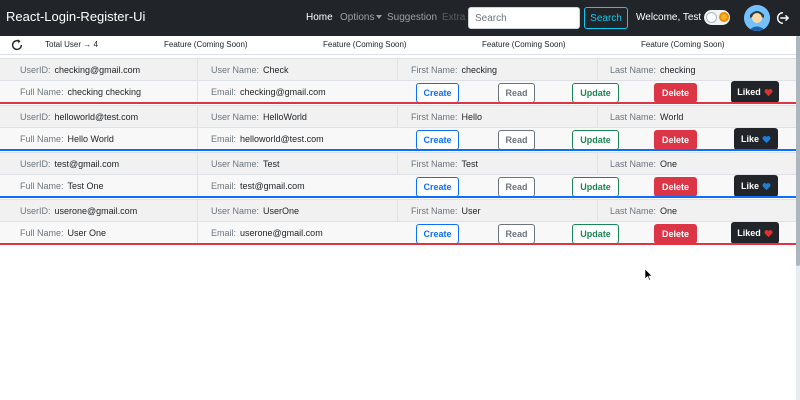  Describe the element at coordinates (724, 17) in the screenshot. I see `sun-icon` at that location.